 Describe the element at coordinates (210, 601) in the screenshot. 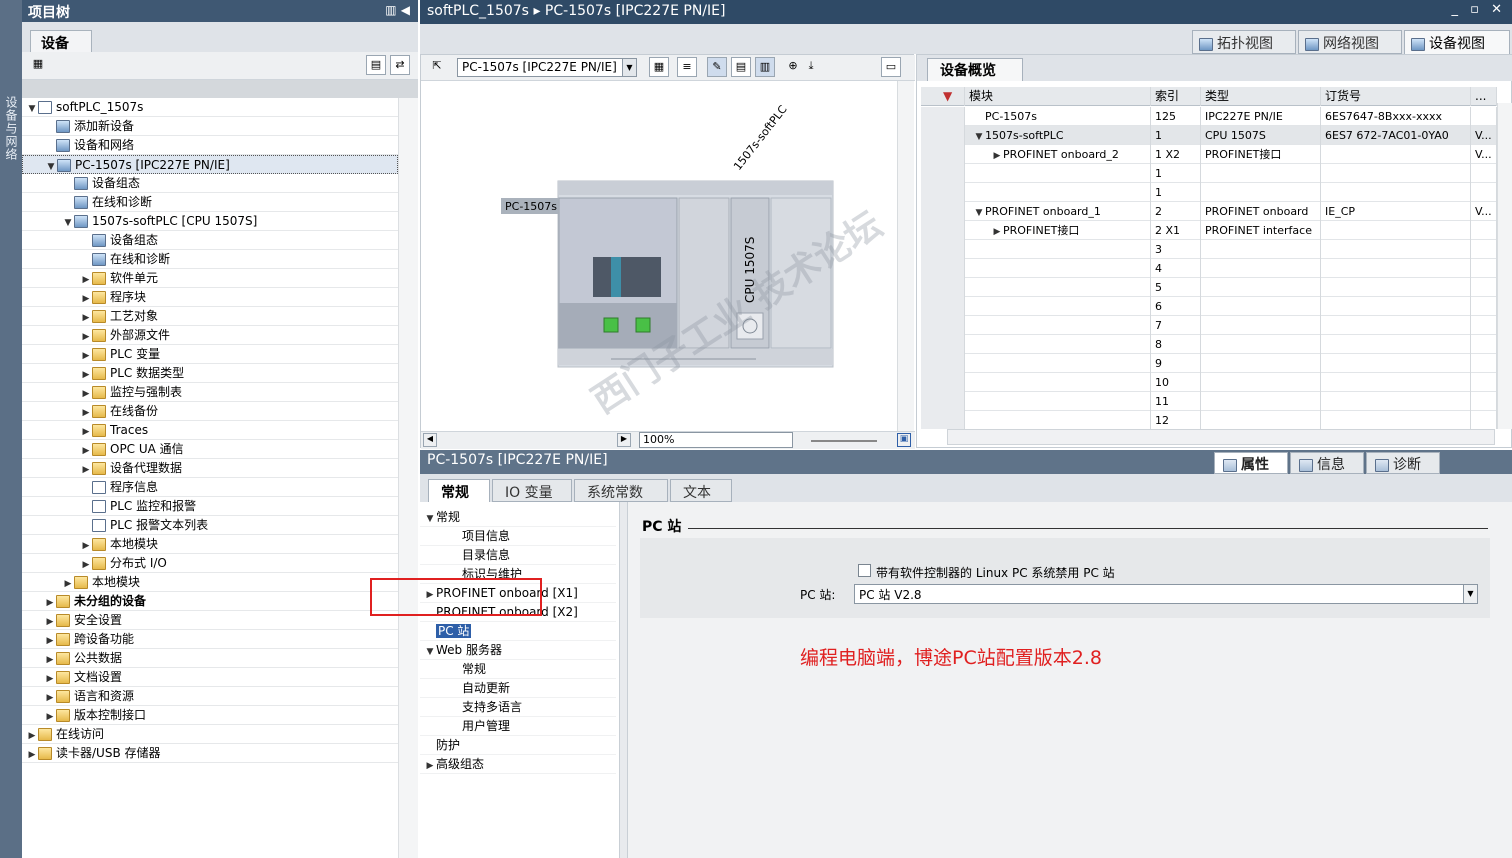

I see `tree-item: ▶ 未分组的设备` at that location.